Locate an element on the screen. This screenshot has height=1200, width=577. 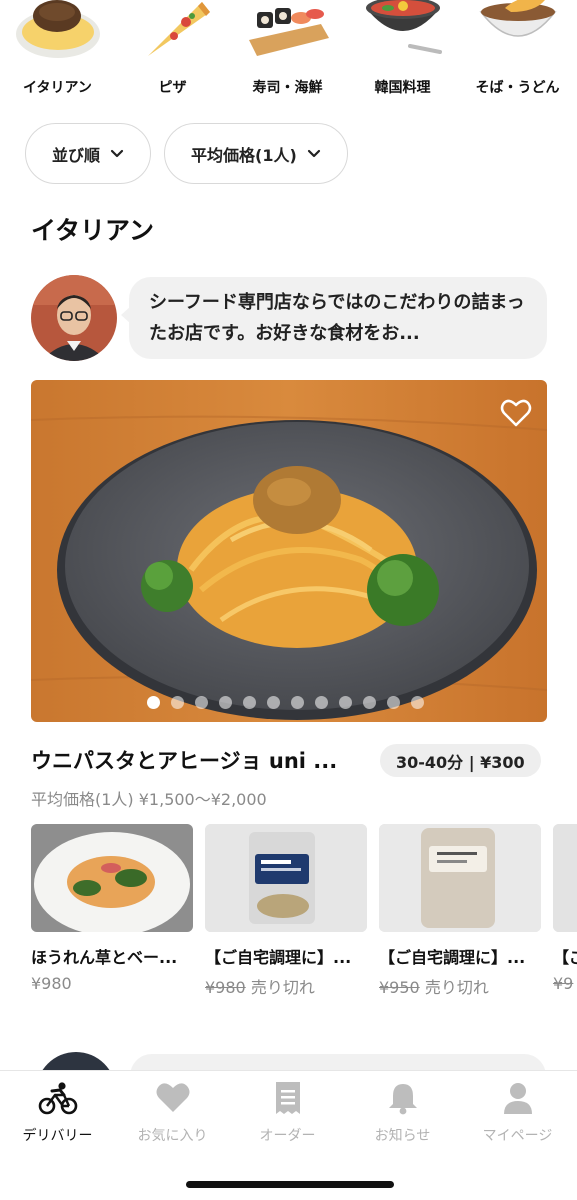
category-sushi: 寿司・海鮮 is located at coordinates (287, 52).